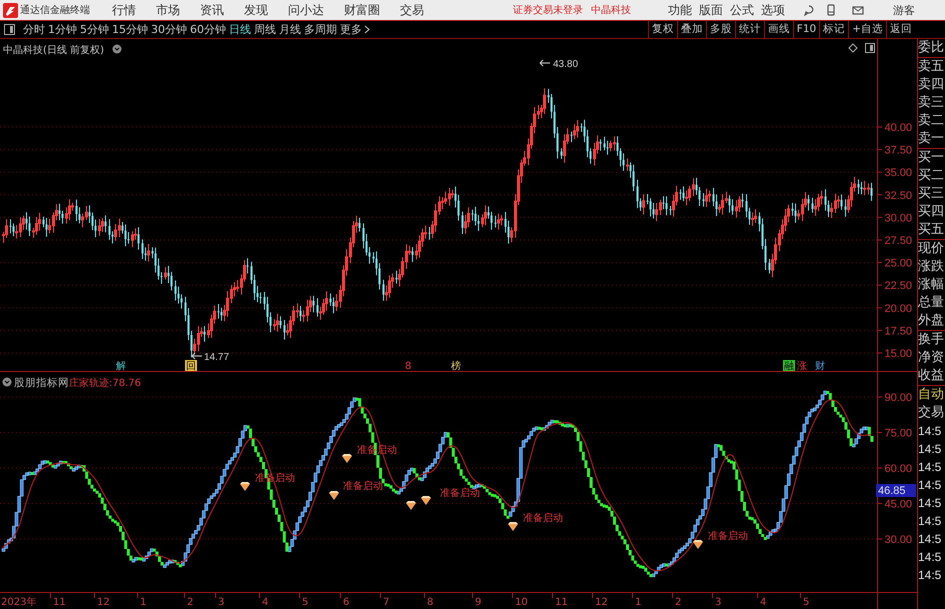 This screenshot has width=945, height=609. Describe the element at coordinates (931, 413) in the screenshot. I see `trade-label: 交易` at that location.